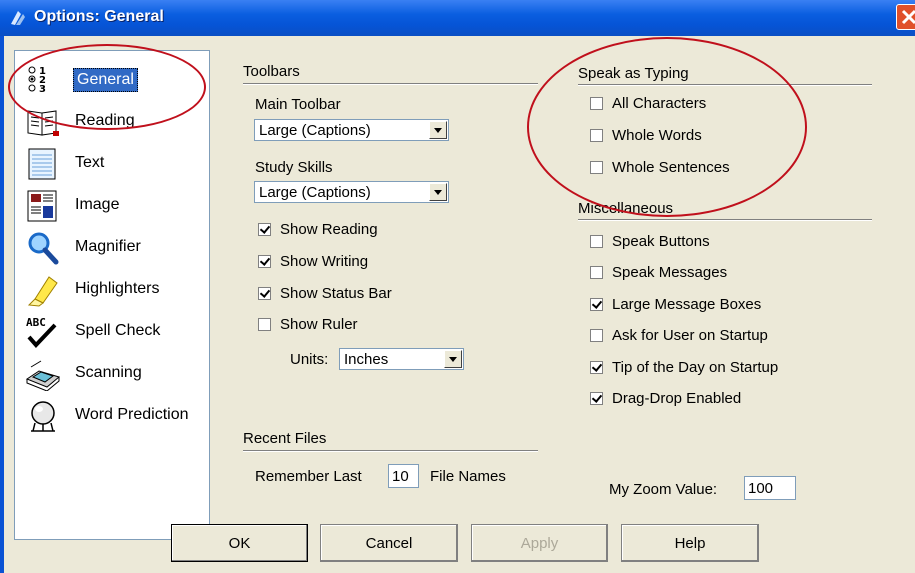  Describe the element at coordinates (90, 162) in the screenshot. I see `sidebar-item-label: Text` at that location.